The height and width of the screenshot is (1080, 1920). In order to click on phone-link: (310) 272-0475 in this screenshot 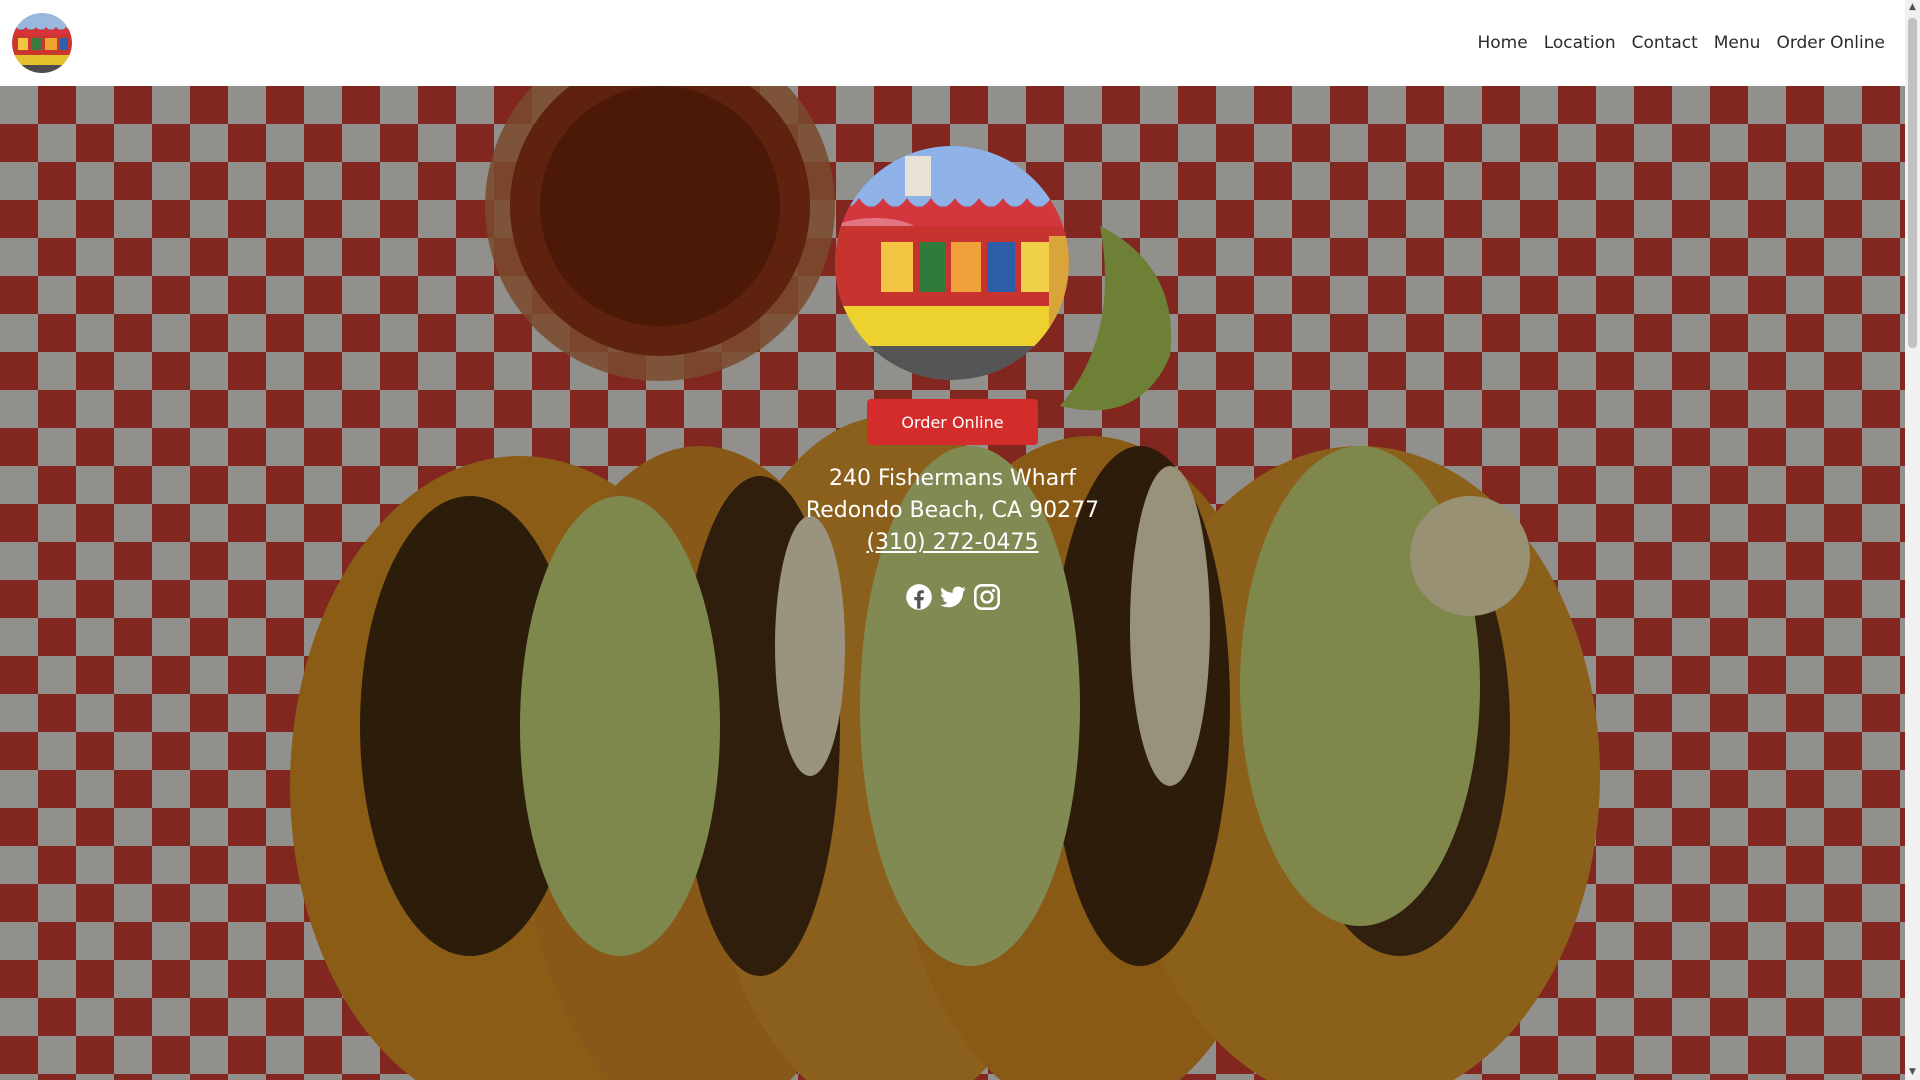, I will do `click(952, 542)`.